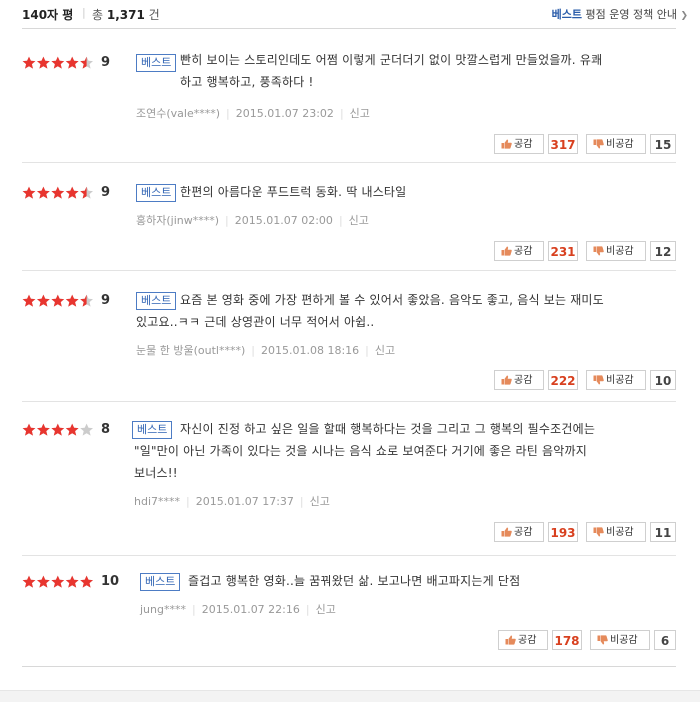  What do you see at coordinates (350, 14) in the screenshot?
I see `review-header: 140자 평 | 총 1,371 건 베스트 평점 운영 정책 안내 ❯` at bounding box center [350, 14].